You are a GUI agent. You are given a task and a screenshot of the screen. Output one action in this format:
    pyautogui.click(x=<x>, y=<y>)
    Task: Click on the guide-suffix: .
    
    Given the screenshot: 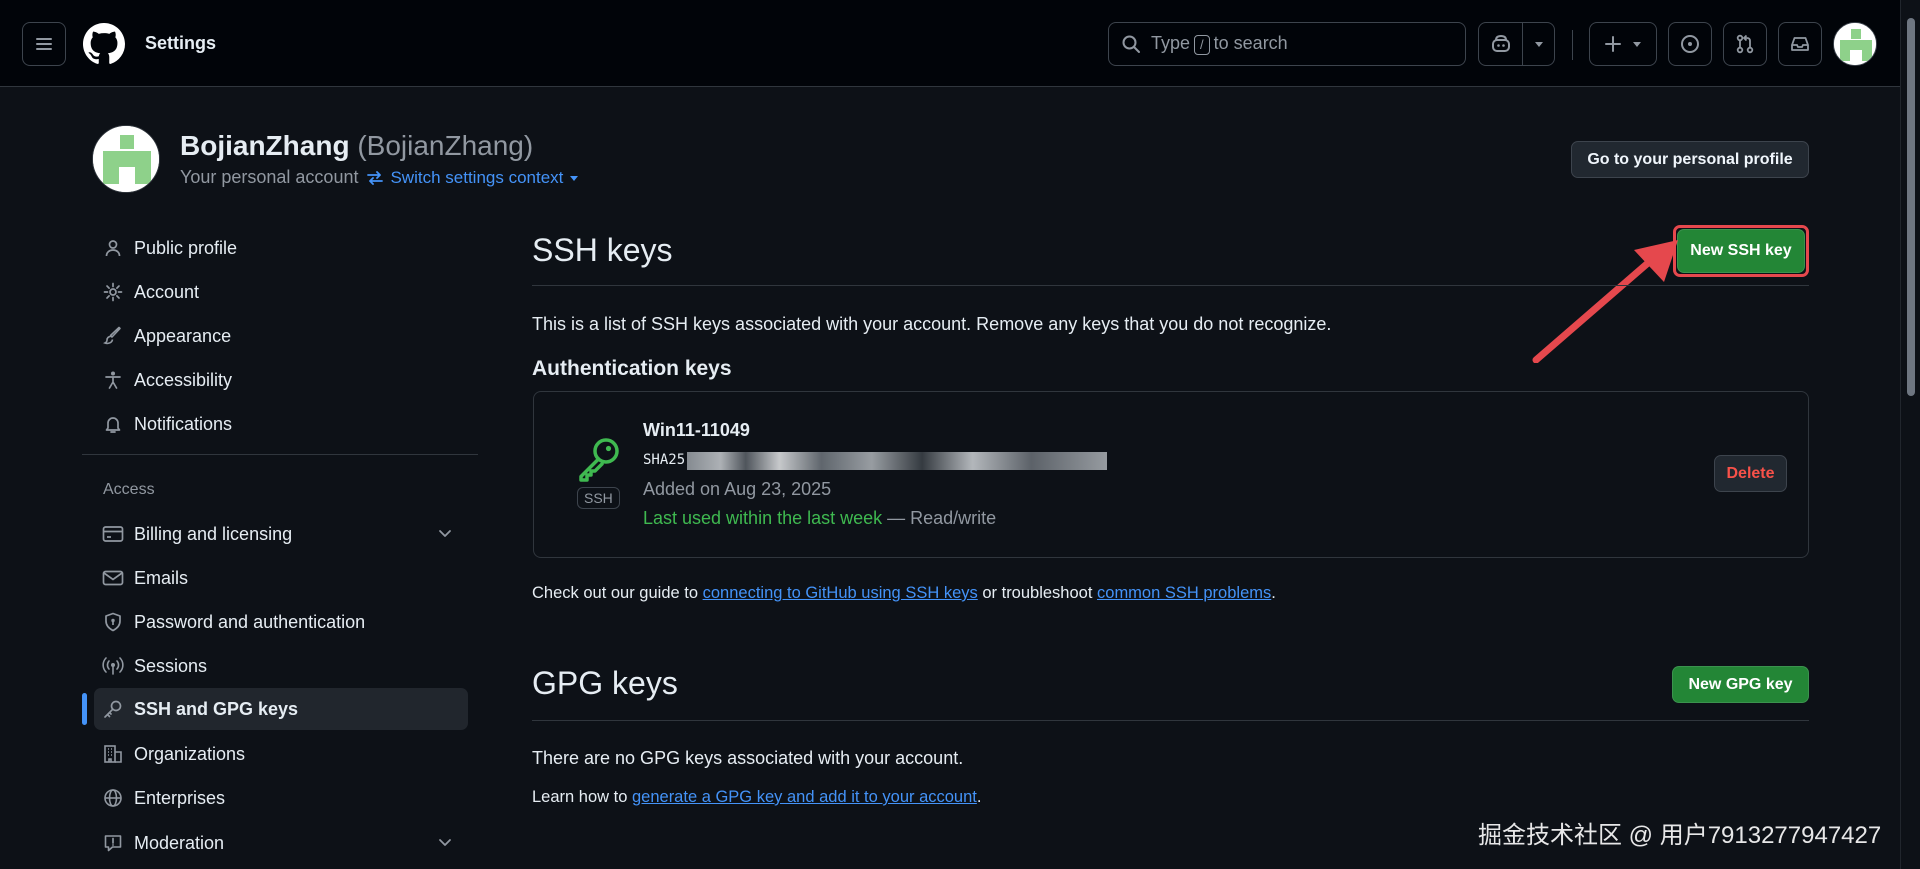 What is the action you would take?
    pyautogui.click(x=1273, y=593)
    